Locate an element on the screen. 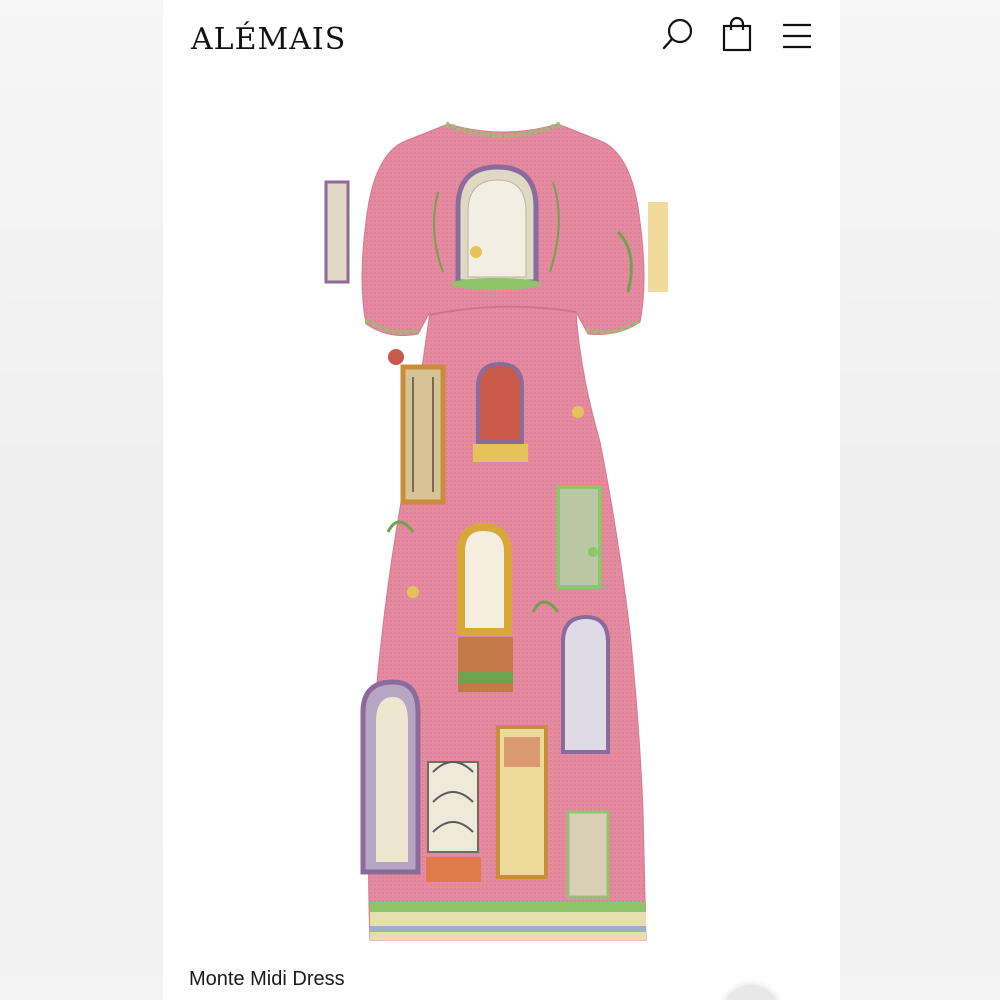 This screenshot has width=1000, height=1000. product-name: Monte Midi Dress is located at coordinates (267, 979).